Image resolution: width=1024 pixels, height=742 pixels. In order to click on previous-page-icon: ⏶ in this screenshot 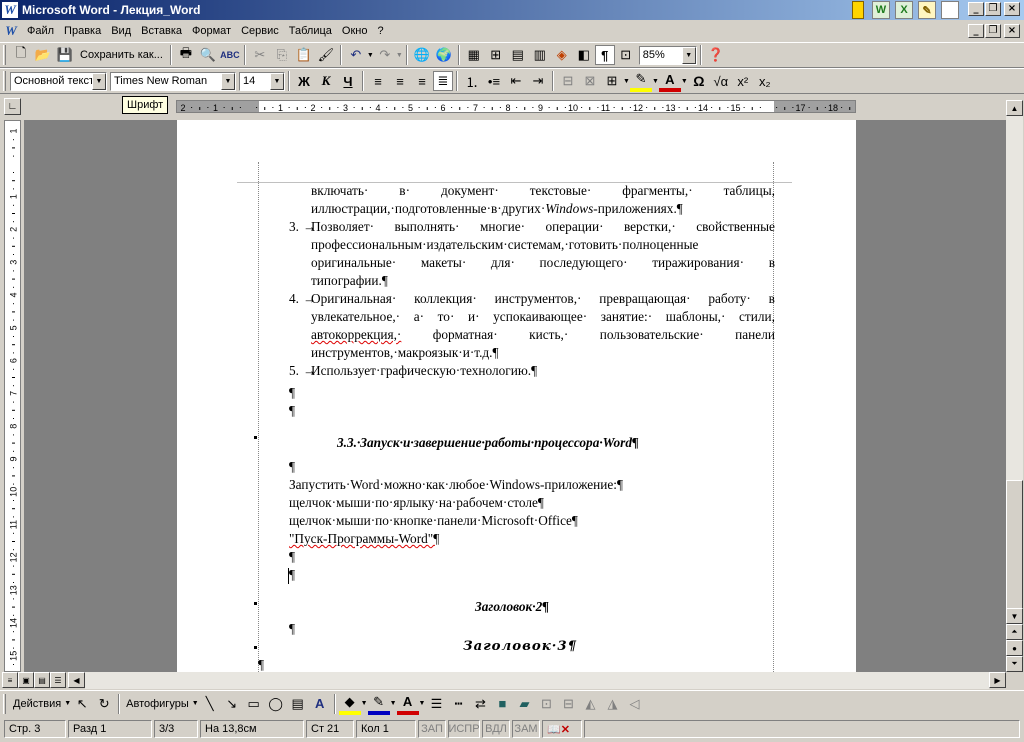, I will do `click(1014, 632)`.